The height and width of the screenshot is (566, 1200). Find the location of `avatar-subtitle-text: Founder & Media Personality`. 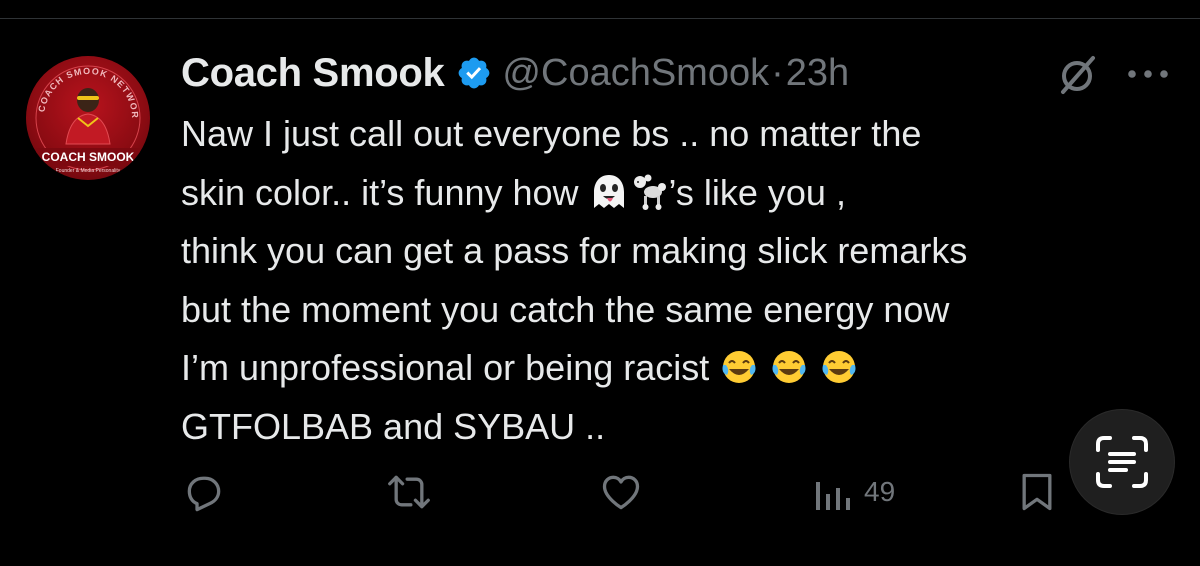

avatar-subtitle-text: Founder & Media Personality is located at coordinates (88, 171).